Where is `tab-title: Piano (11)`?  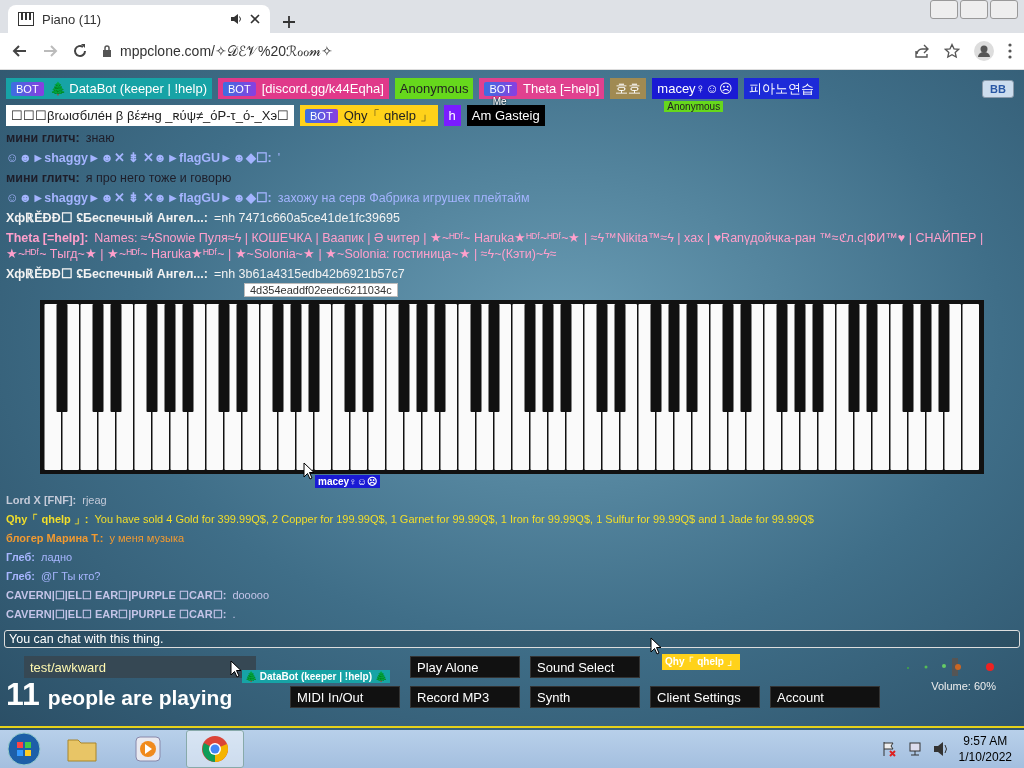 tab-title: Piano (11) is located at coordinates (72, 19).